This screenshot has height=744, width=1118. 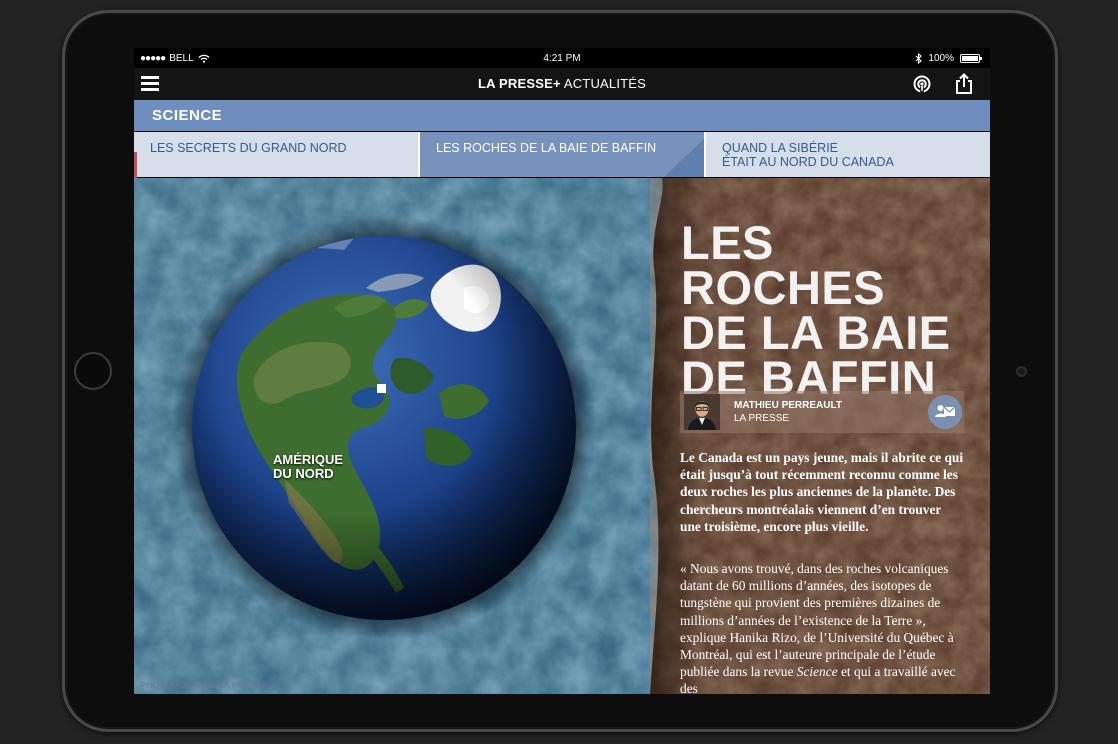 I want to click on author-organization: LA PRESSE, so click(x=762, y=418).